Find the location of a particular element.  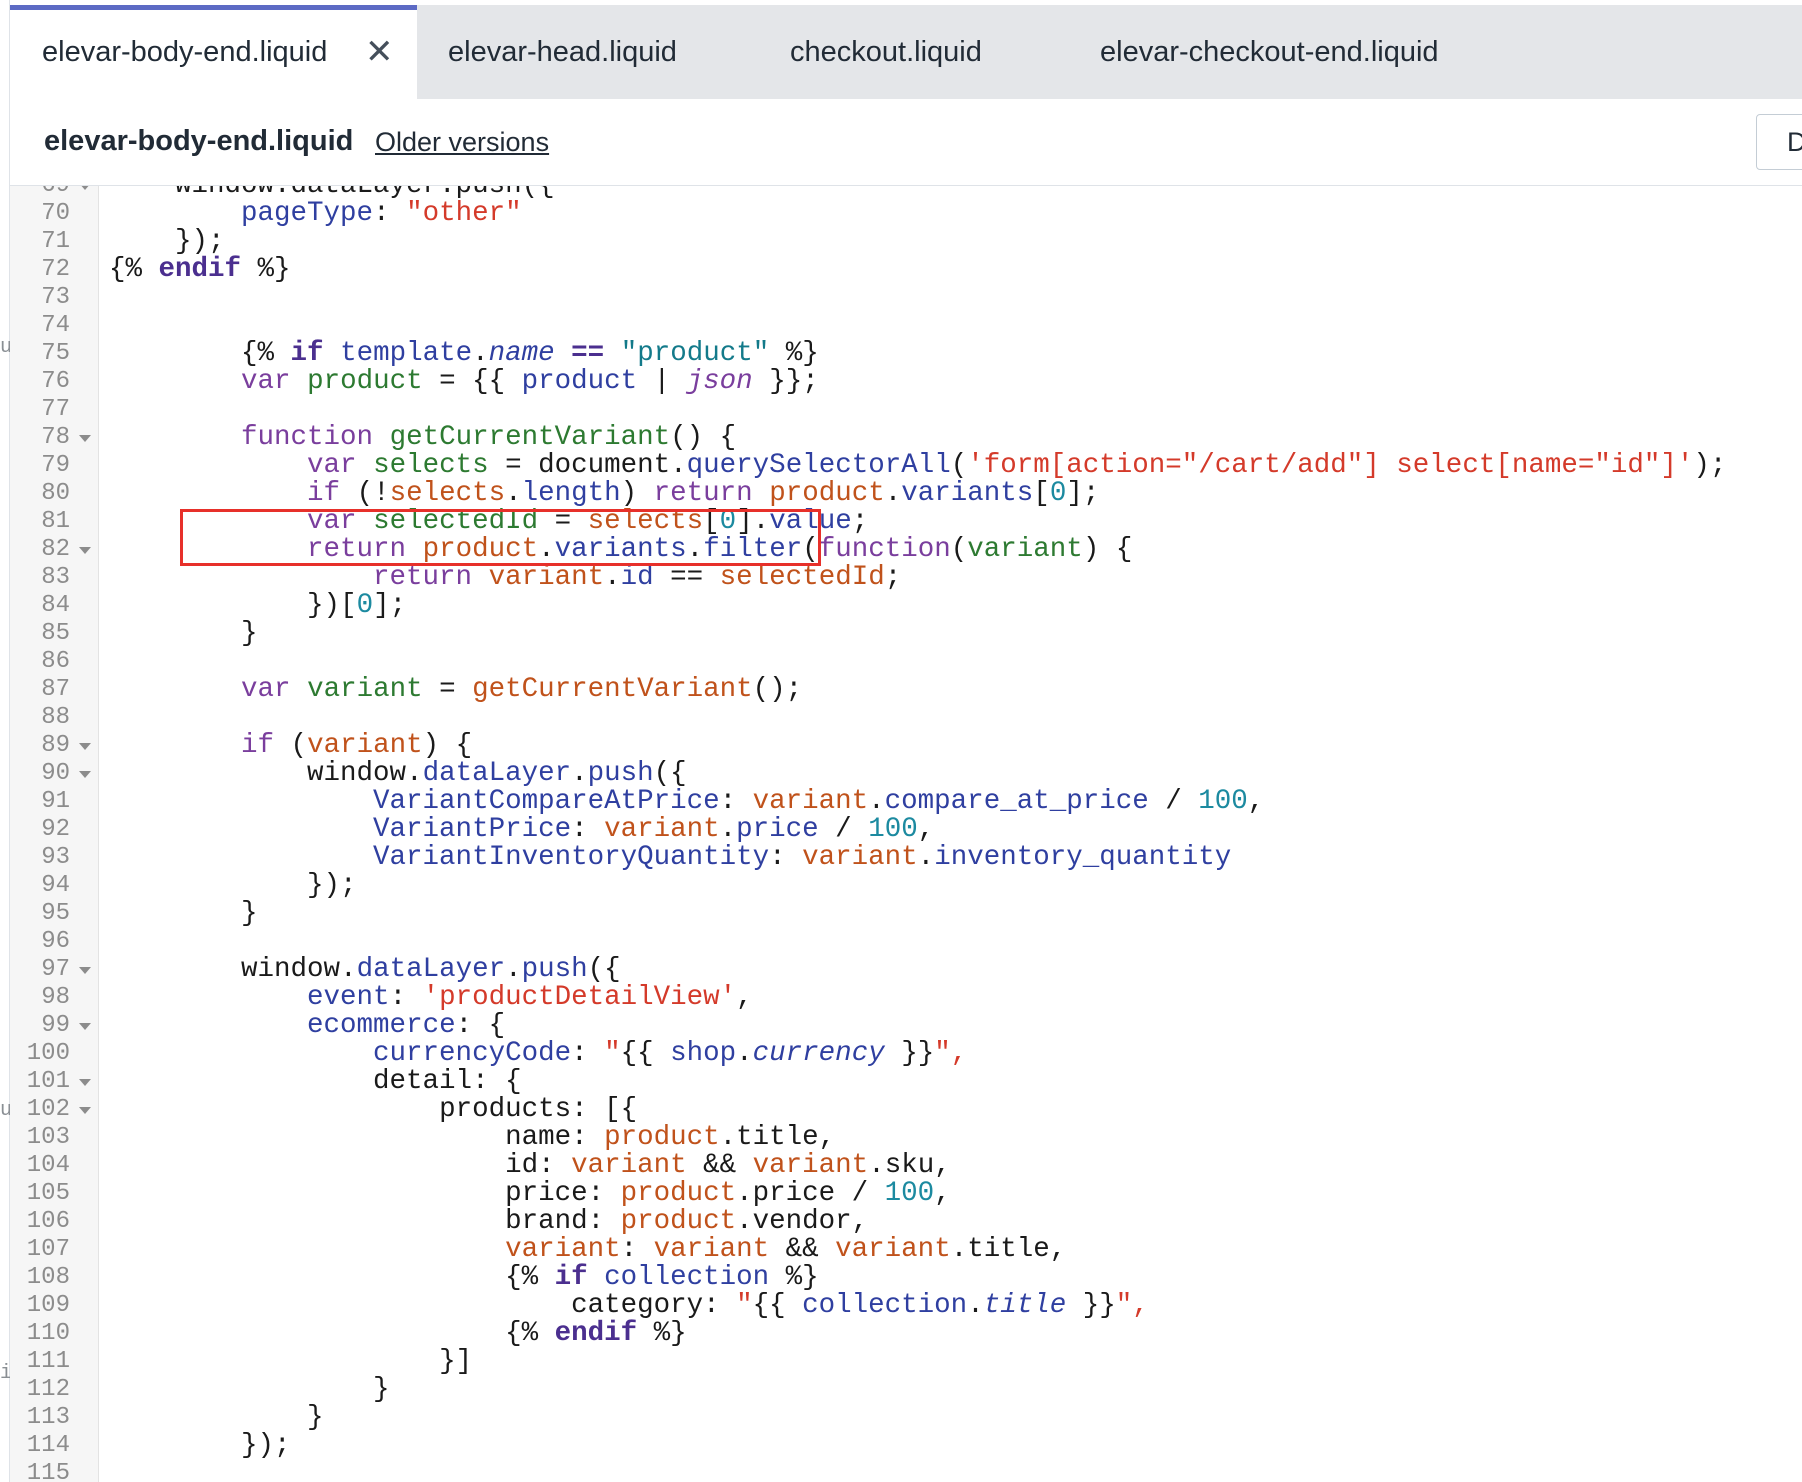

code-token: .vendor, is located at coordinates (802, 1221).